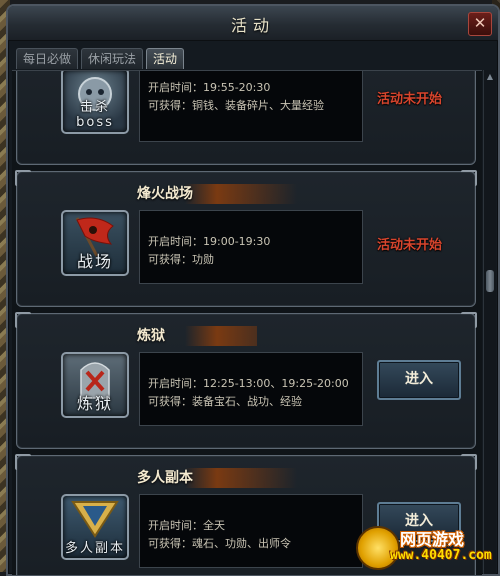  What do you see at coordinates (95, 527) in the screenshot?
I see `dungeon-icon: 多人副本` at bounding box center [95, 527].